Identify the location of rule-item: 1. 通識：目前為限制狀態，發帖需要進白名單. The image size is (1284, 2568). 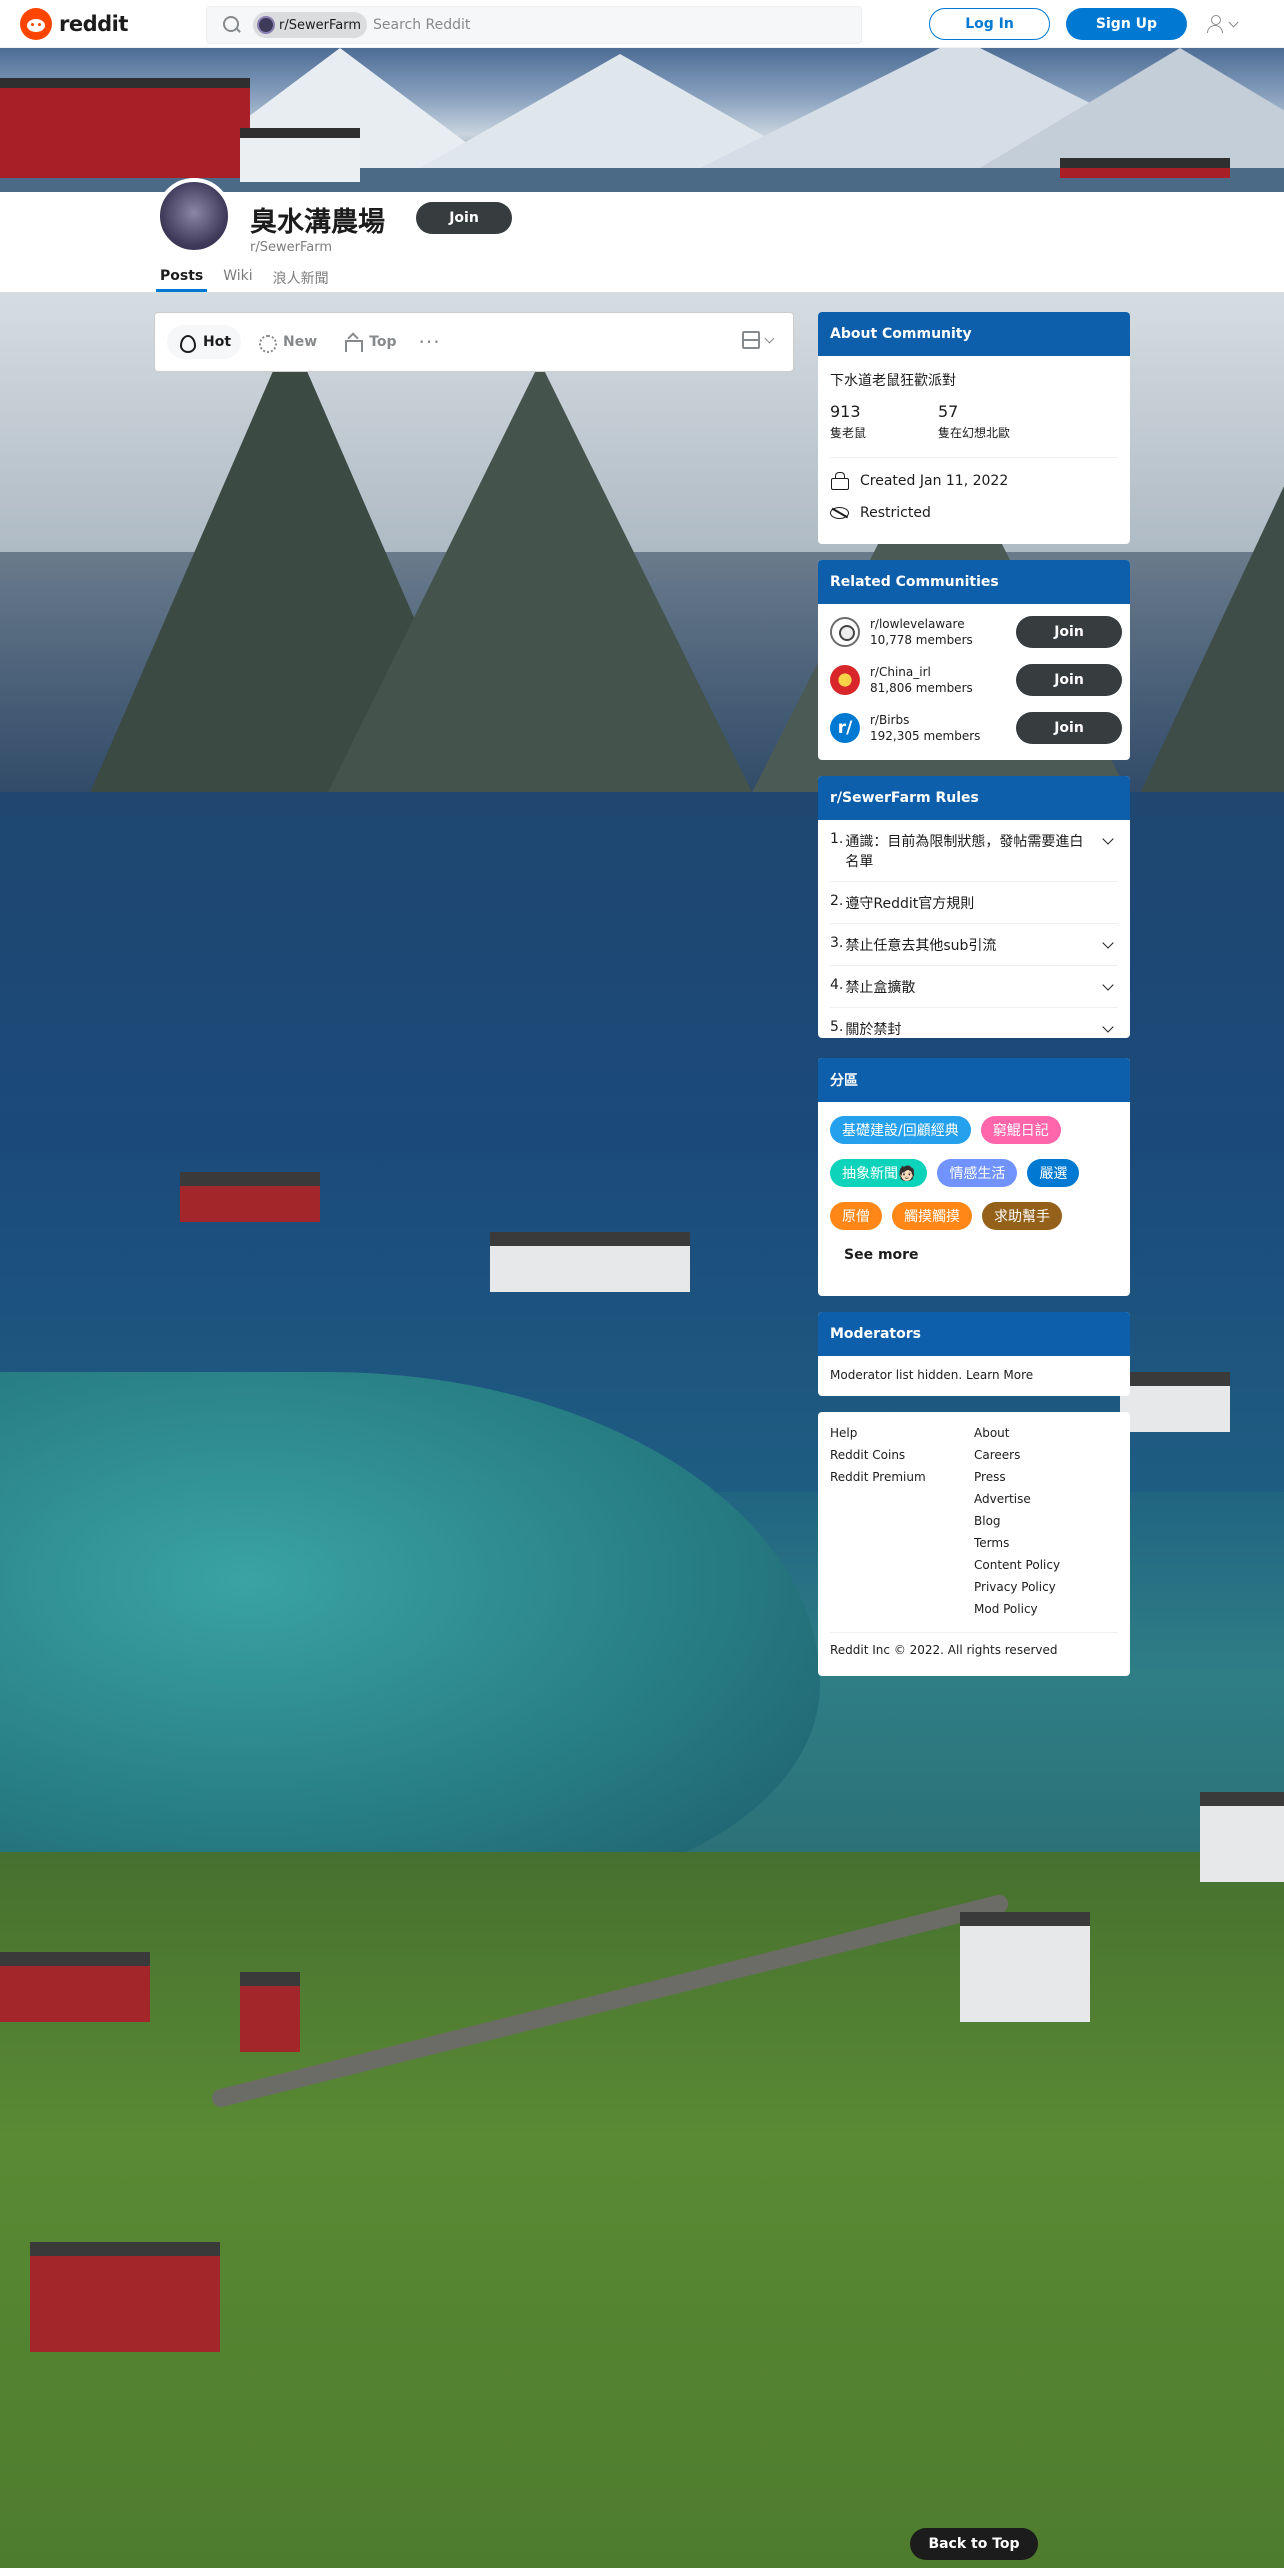
(974, 851).